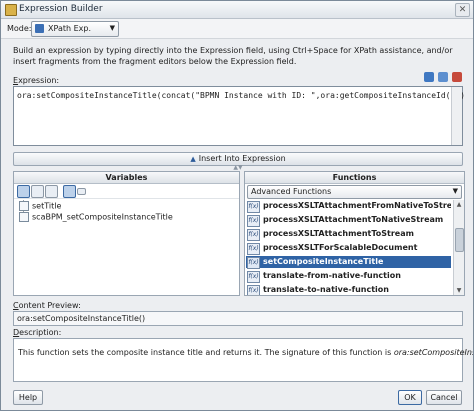 The height and width of the screenshot is (411, 474). Describe the element at coordinates (340, 247) in the screenshot. I see `function-label: processXSLTForScalableDocument` at that location.